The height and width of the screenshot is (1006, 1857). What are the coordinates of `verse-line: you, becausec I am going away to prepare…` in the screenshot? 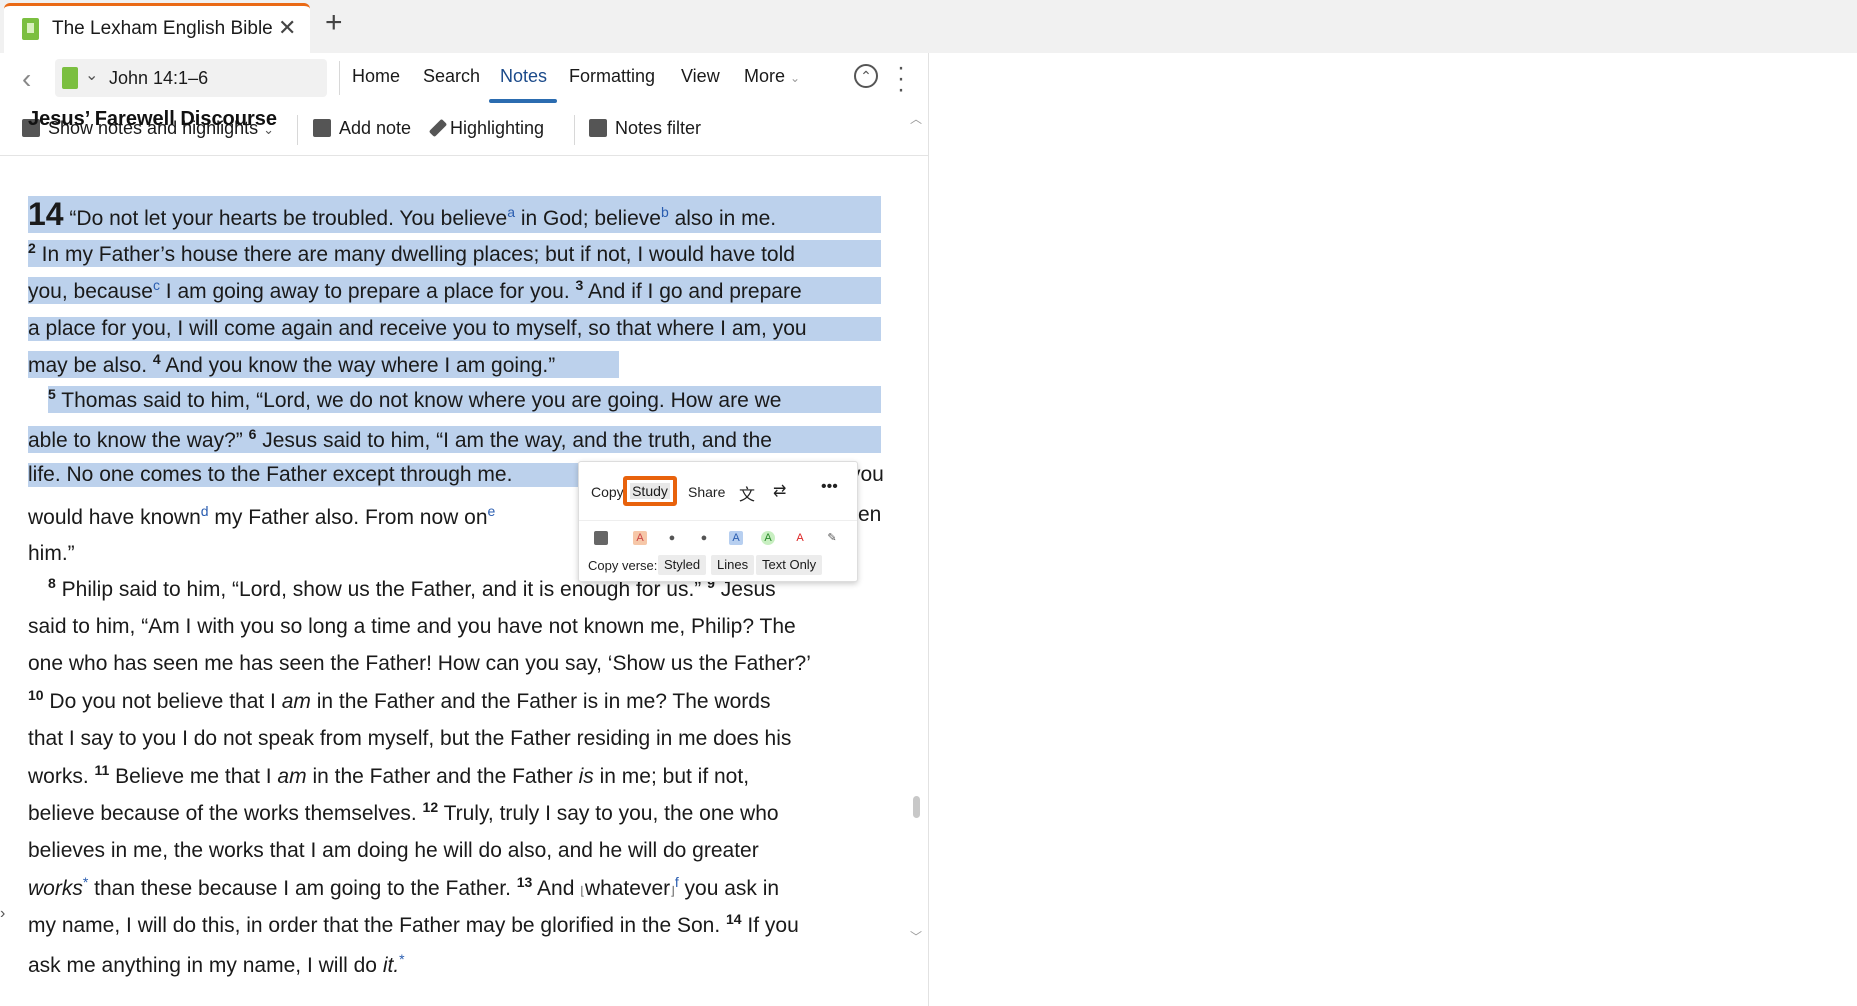 It's located at (454, 290).